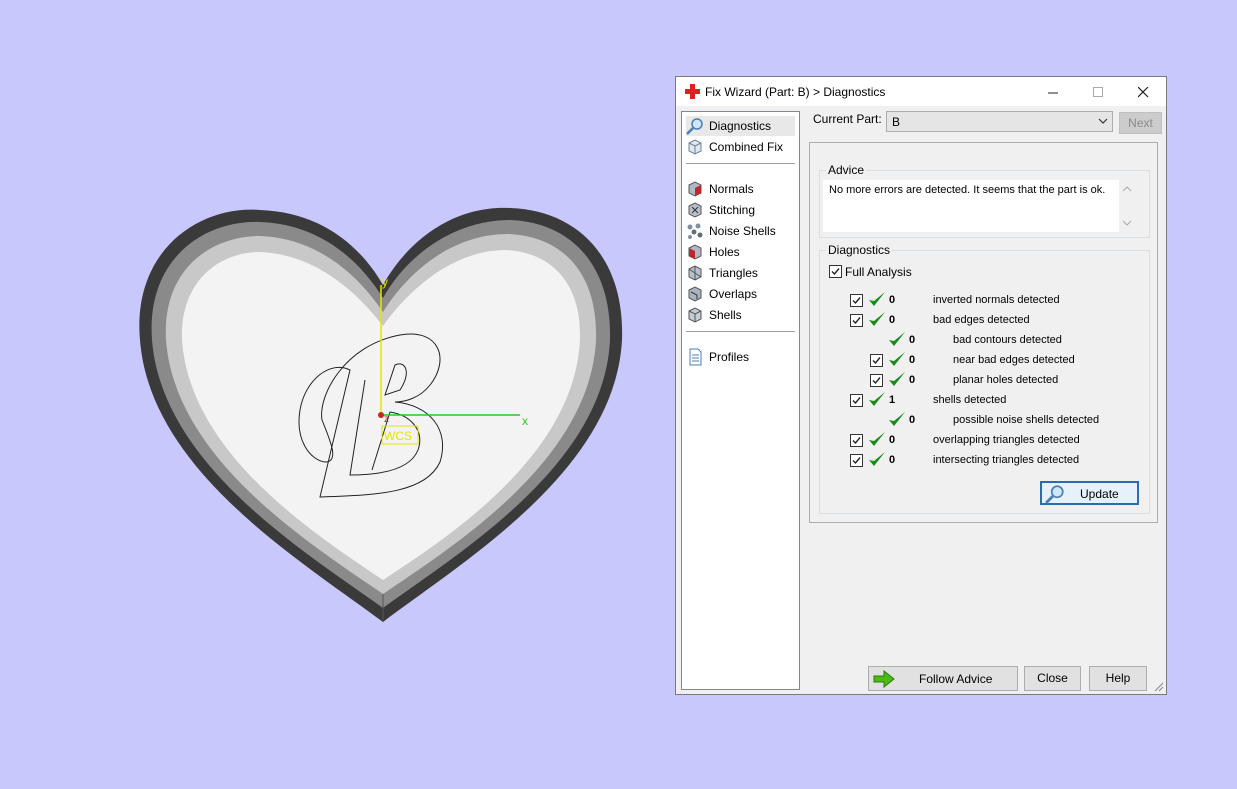 Image resolution: width=1237 pixels, height=789 pixels. I want to click on wcs-label: WCS, so click(398, 436).